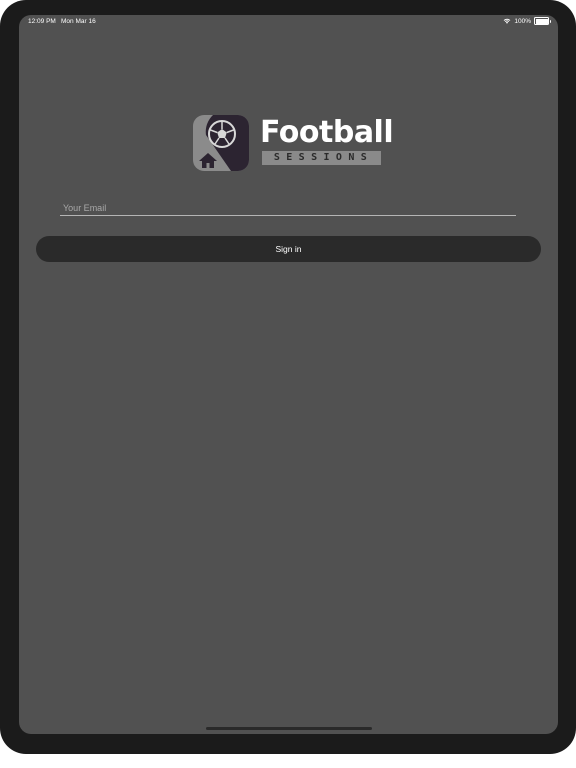  What do you see at coordinates (507, 21) in the screenshot?
I see `wifi-icon` at bounding box center [507, 21].